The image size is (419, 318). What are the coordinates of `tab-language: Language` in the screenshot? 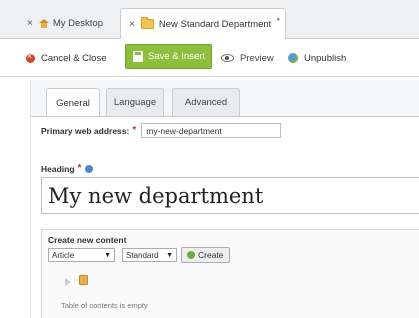 It's located at (135, 102).